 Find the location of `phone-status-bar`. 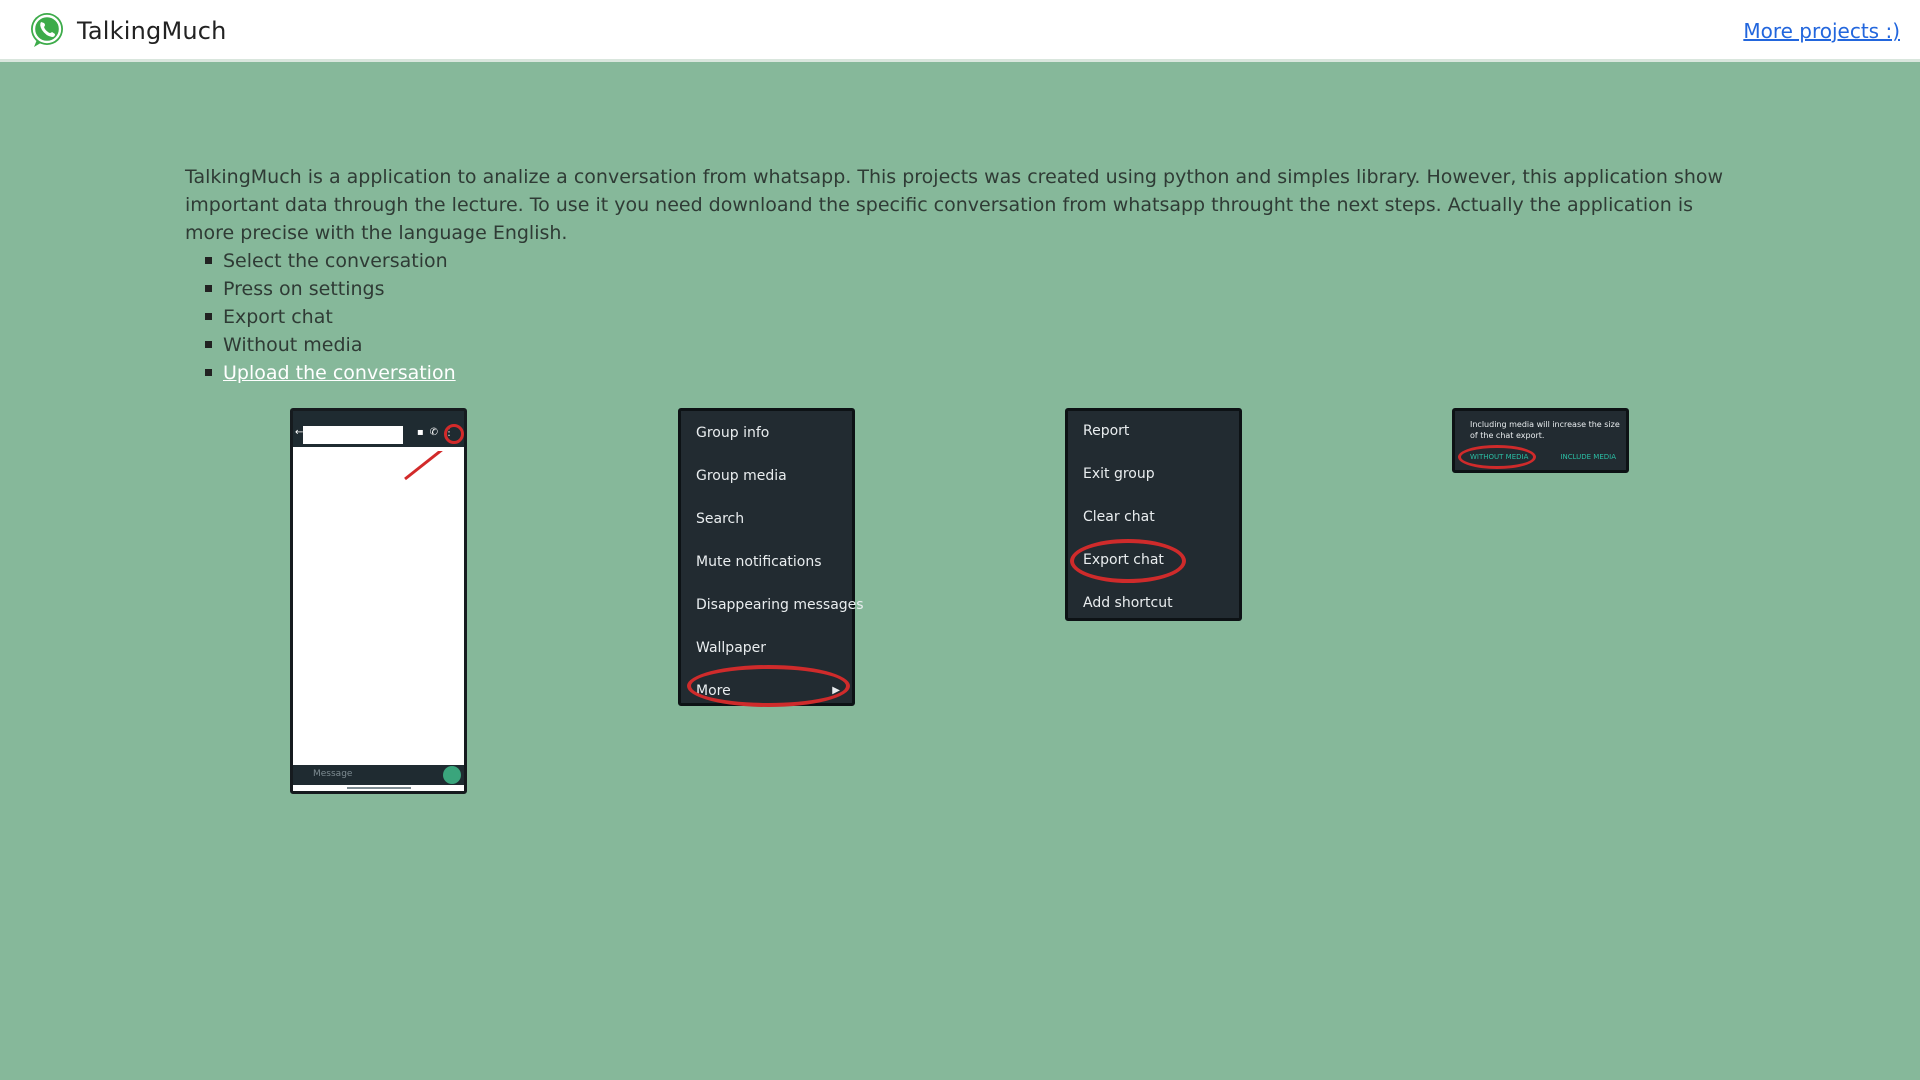

phone-status-bar is located at coordinates (378, 417).